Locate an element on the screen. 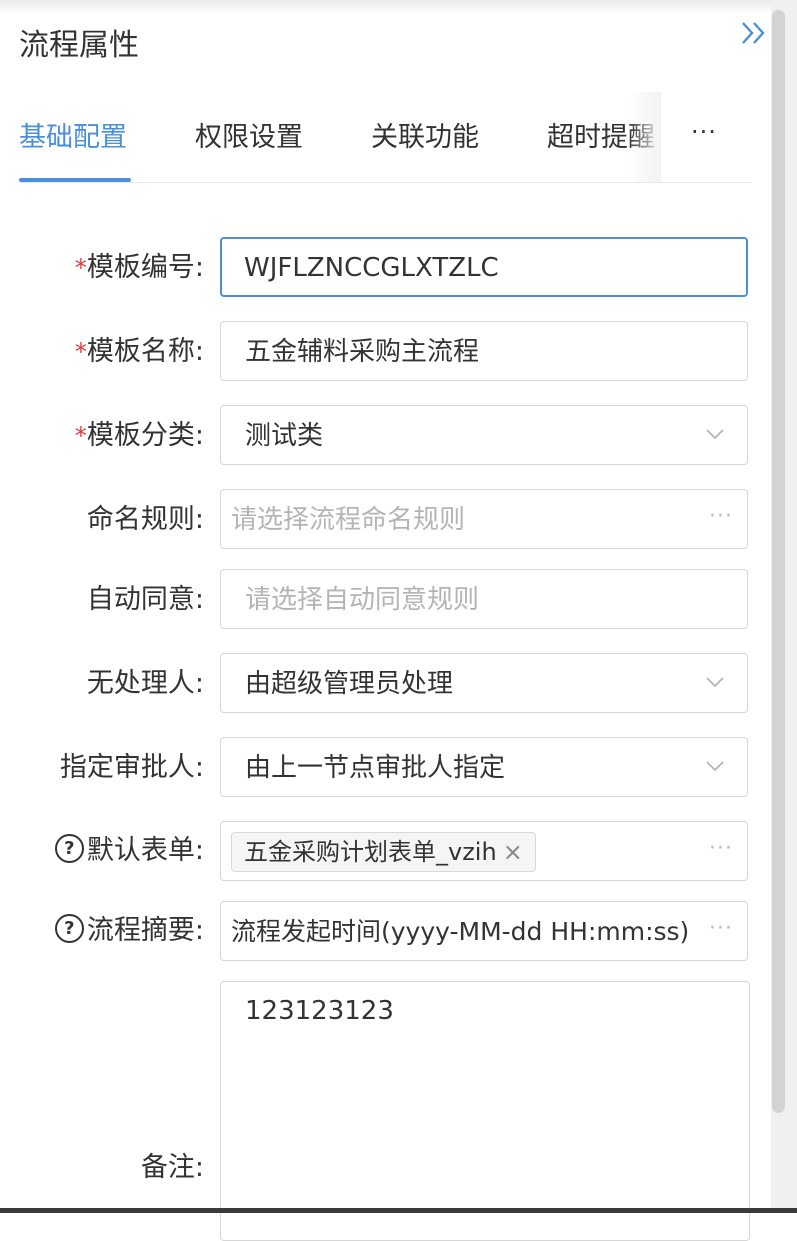 This screenshot has height=1241, width=797. template-category-value: 测试类 is located at coordinates (284, 436).